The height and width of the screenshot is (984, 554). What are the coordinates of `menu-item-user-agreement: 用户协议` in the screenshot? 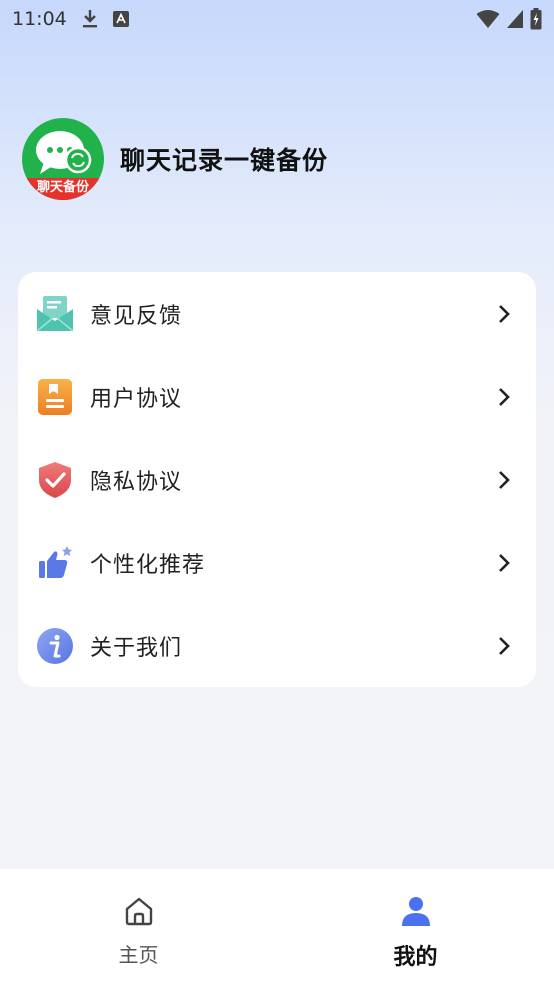 It's located at (277, 396).